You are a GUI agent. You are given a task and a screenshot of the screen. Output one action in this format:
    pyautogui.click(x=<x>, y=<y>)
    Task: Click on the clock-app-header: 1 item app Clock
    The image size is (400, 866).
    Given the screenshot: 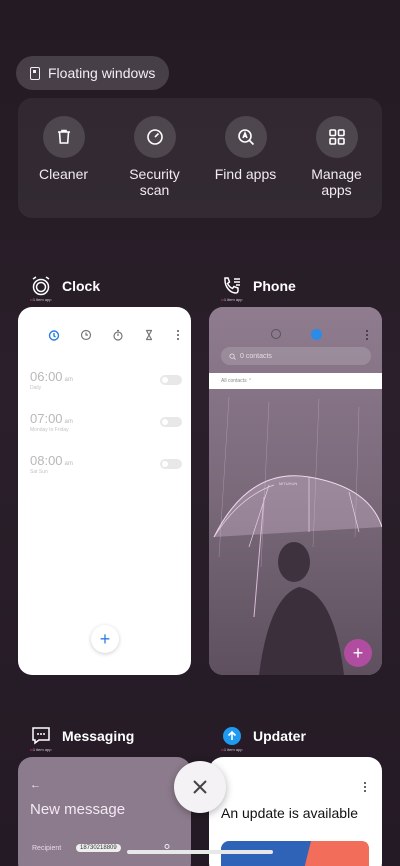 What is the action you would take?
    pyautogui.click(x=65, y=288)
    